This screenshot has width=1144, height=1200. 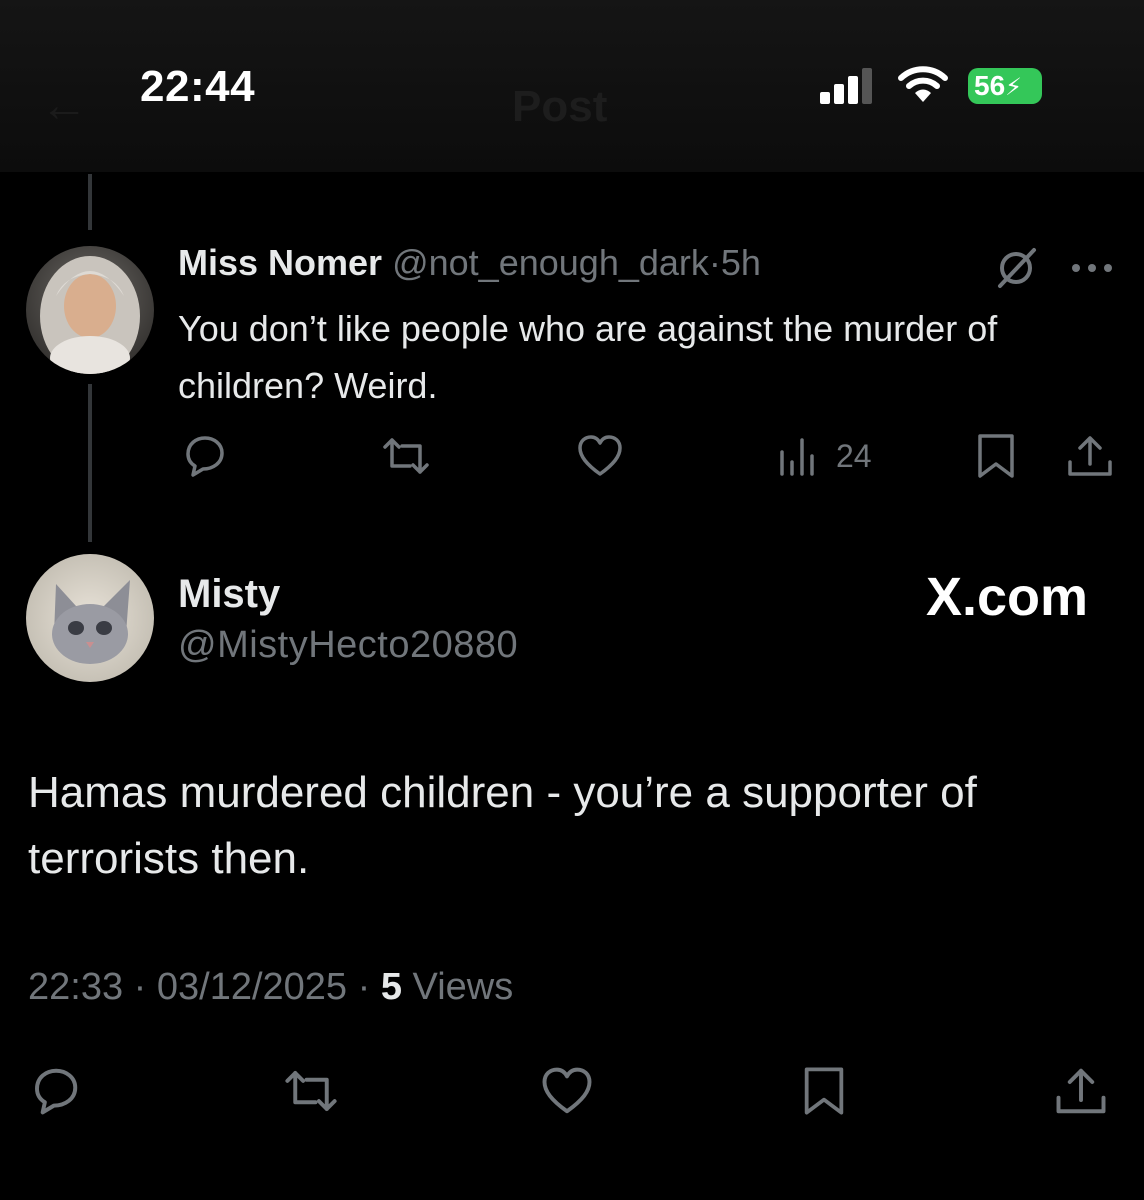 I want to click on reply-display-name: Miss Nomer, so click(x=280, y=262).